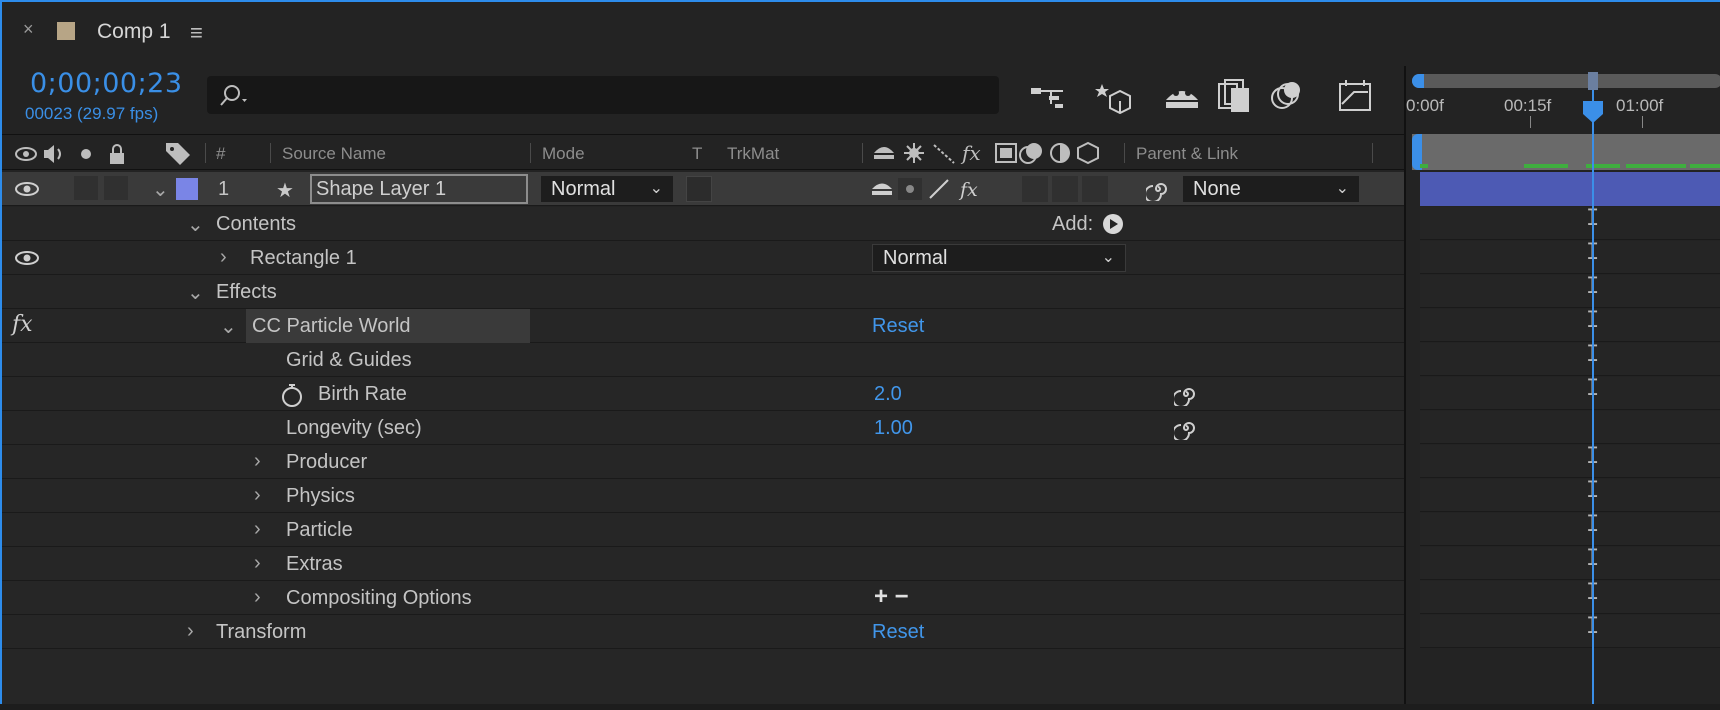  Describe the element at coordinates (898, 326) in the screenshot. I see `effect-reset-link: Reset` at that location.